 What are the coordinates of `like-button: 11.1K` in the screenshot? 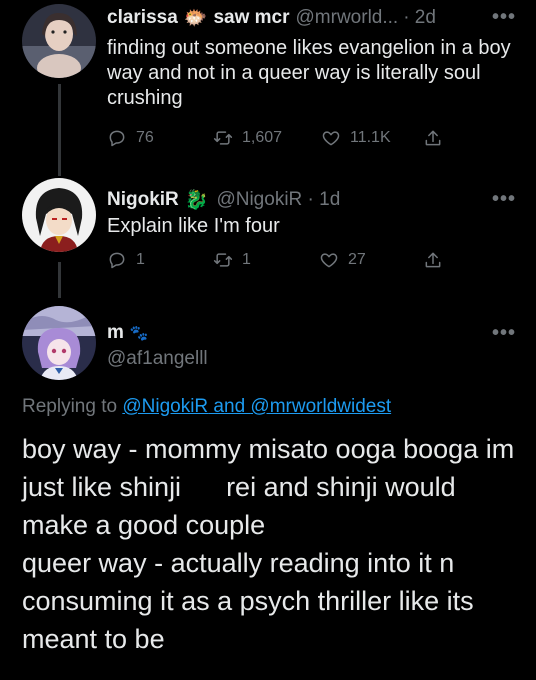 It's located at (356, 138).